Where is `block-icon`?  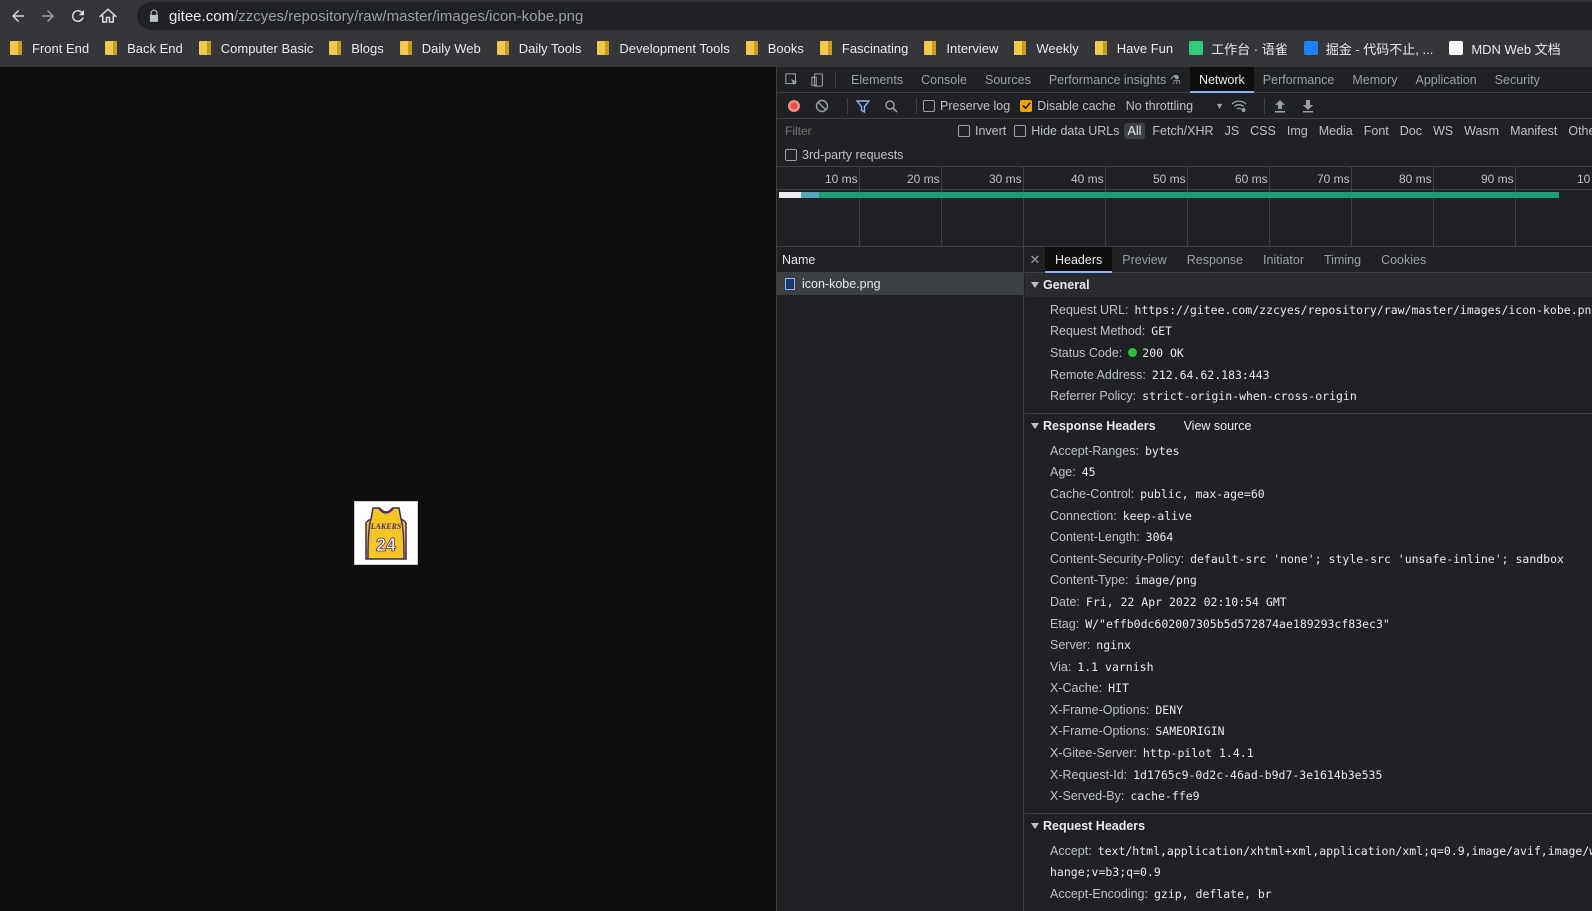 block-icon is located at coordinates (822, 105).